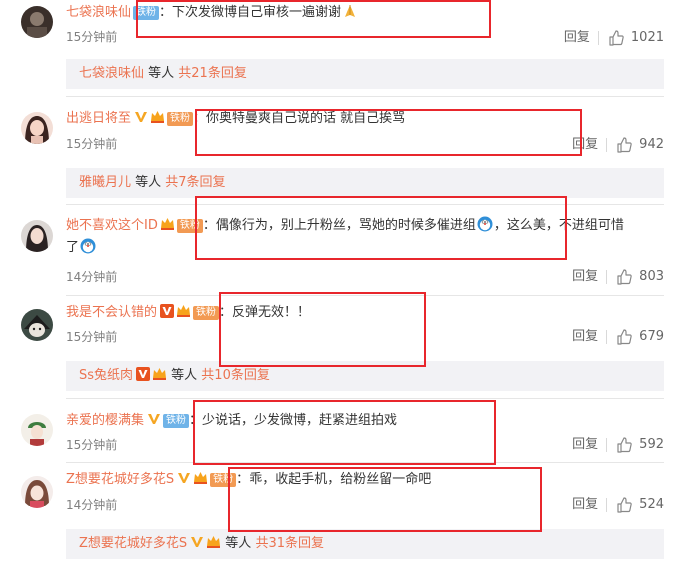 This screenshot has width=686, height=575. What do you see at coordinates (651, 144) in the screenshot?
I see `like-count: 942` at bounding box center [651, 144].